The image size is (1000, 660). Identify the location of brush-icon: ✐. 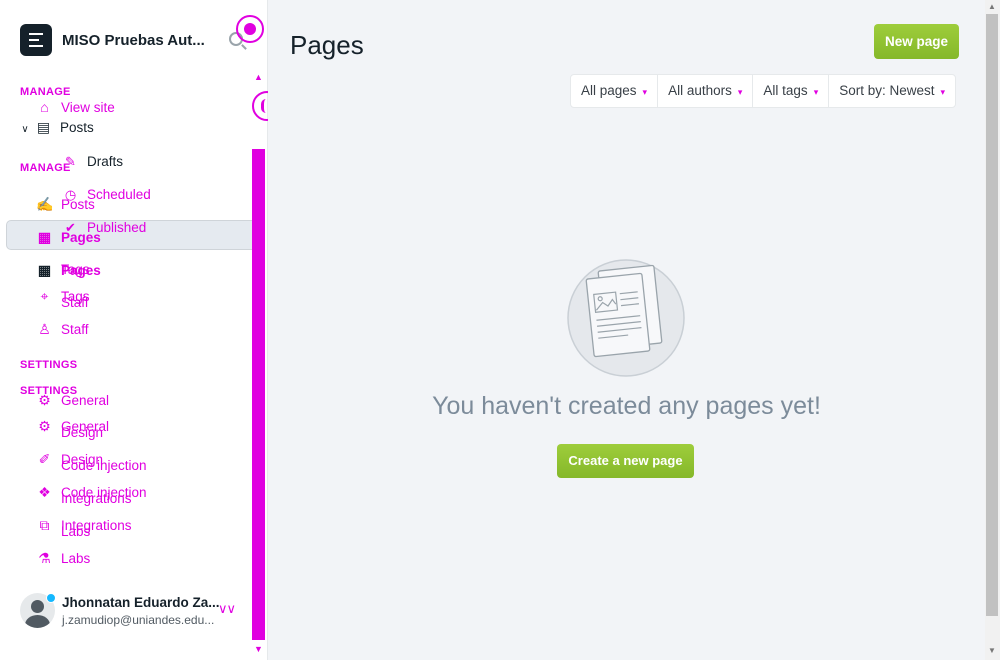
(44, 459).